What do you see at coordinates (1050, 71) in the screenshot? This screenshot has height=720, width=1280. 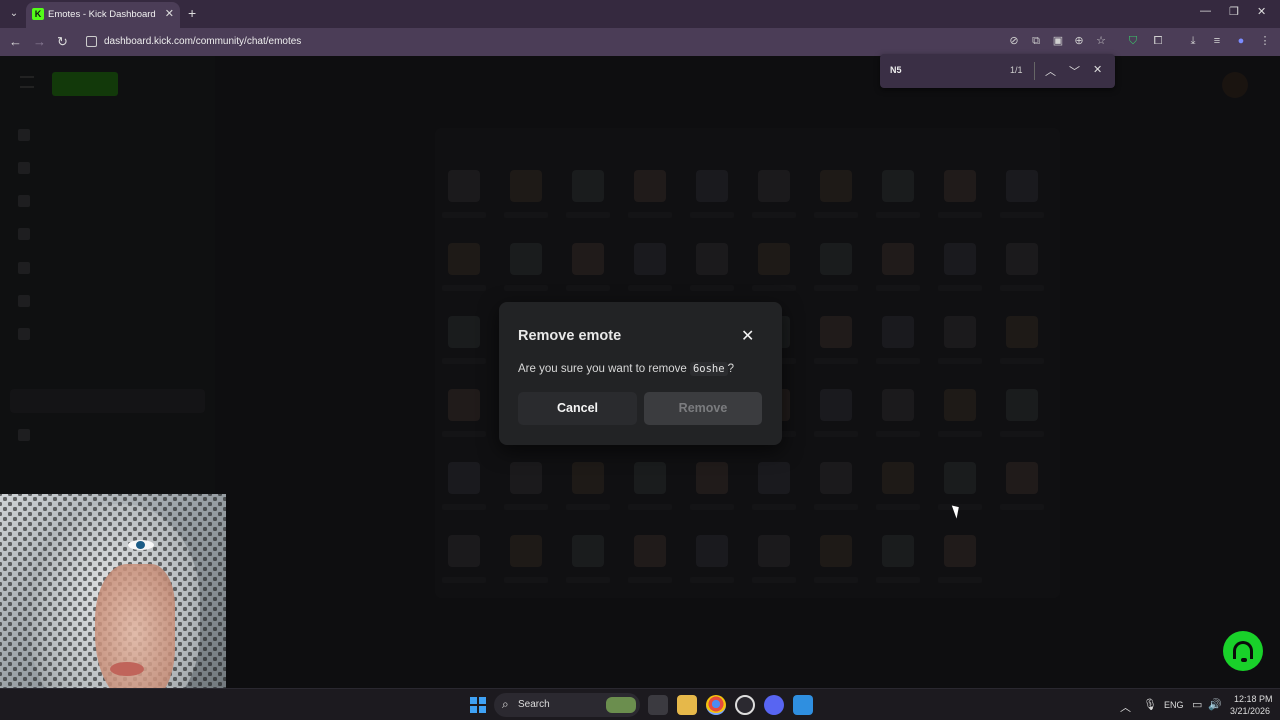 I see `find-previous-icon: ︿` at bounding box center [1050, 71].